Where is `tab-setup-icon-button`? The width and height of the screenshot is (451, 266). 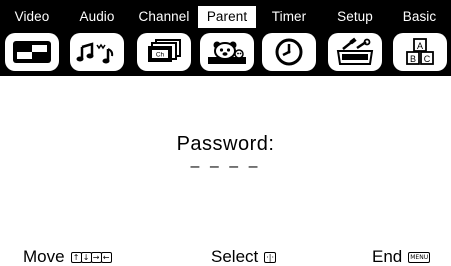 tab-setup-icon-button is located at coordinates (355, 52).